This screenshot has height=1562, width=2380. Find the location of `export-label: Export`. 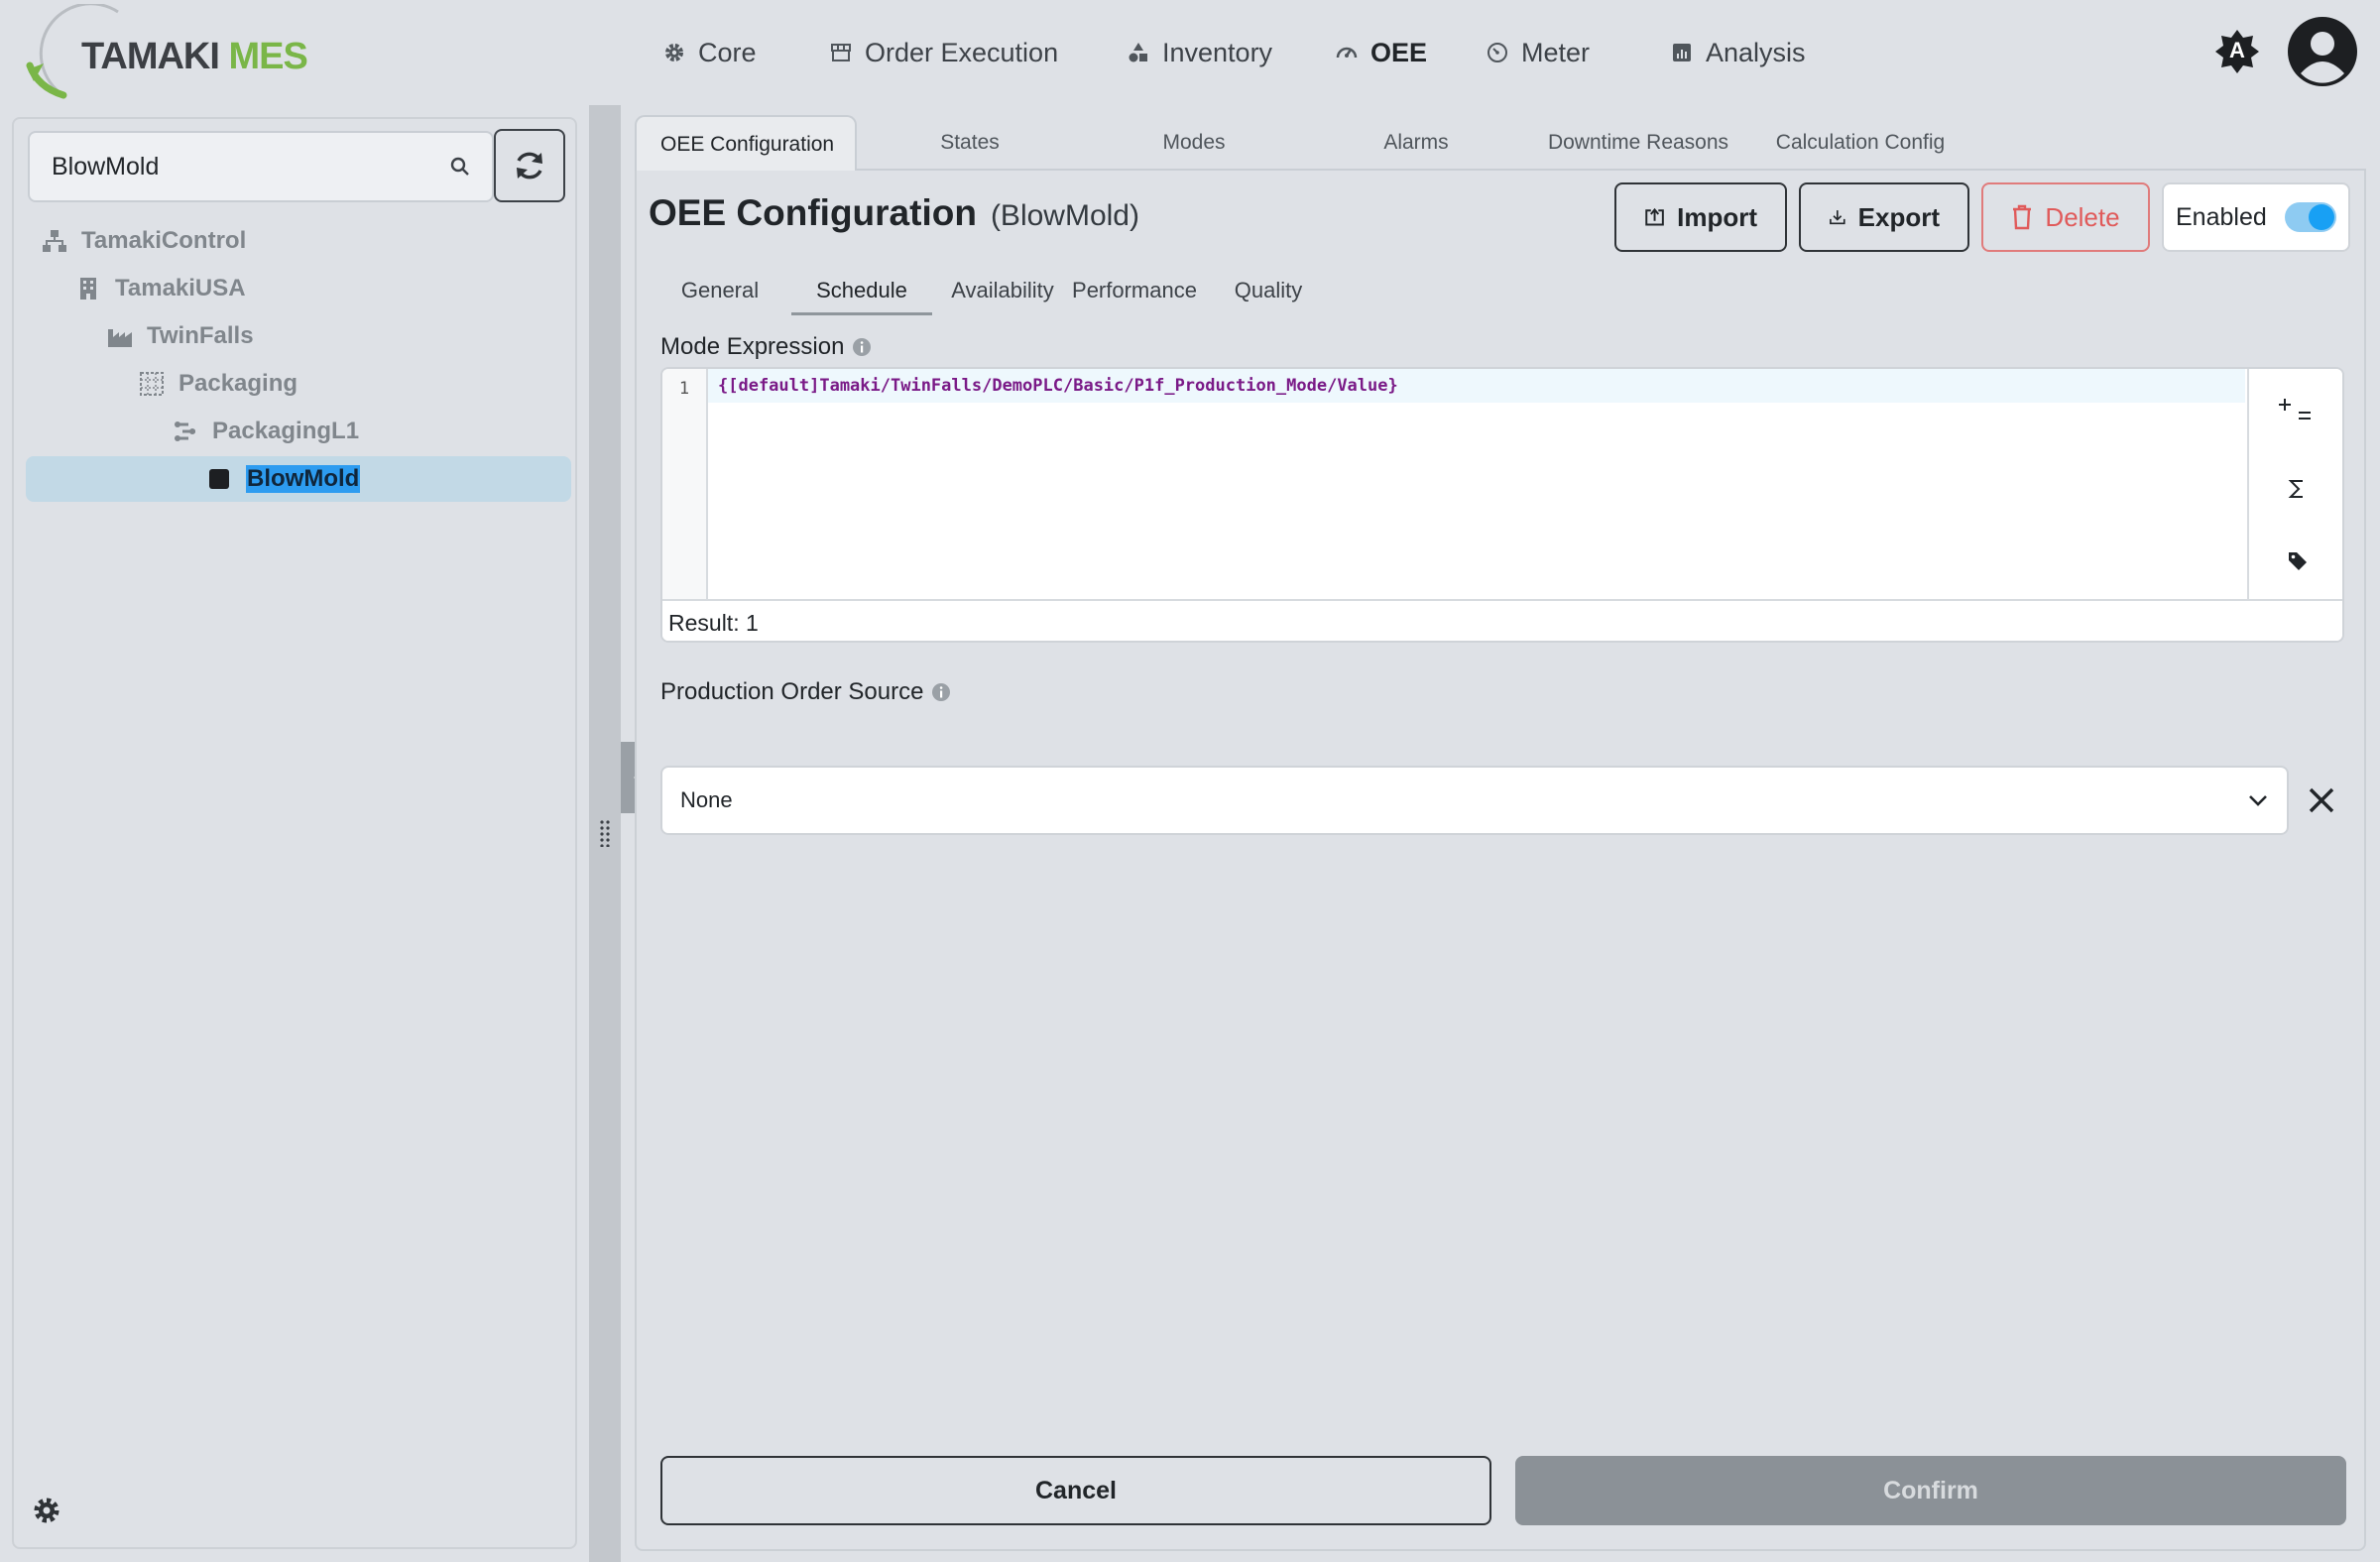

export-label: Export is located at coordinates (1898, 216).